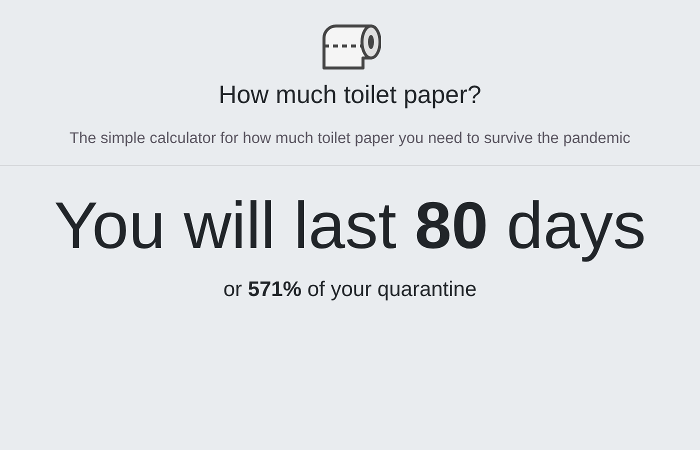 The height and width of the screenshot is (450, 700). What do you see at coordinates (350, 290) in the screenshot?
I see `result-detail: or 571% of your quarantine` at bounding box center [350, 290].